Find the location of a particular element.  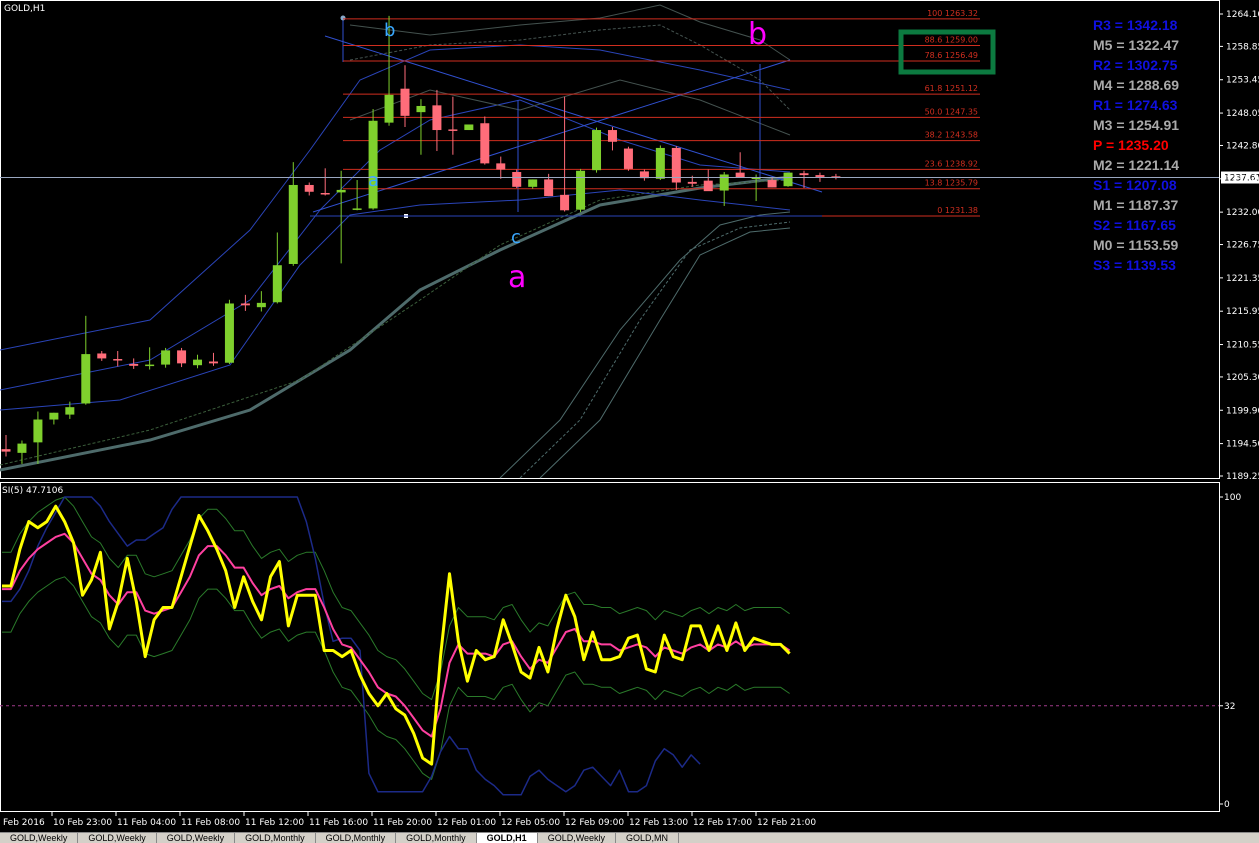

symbol-title: GOLD,H1 is located at coordinates (24, 9).